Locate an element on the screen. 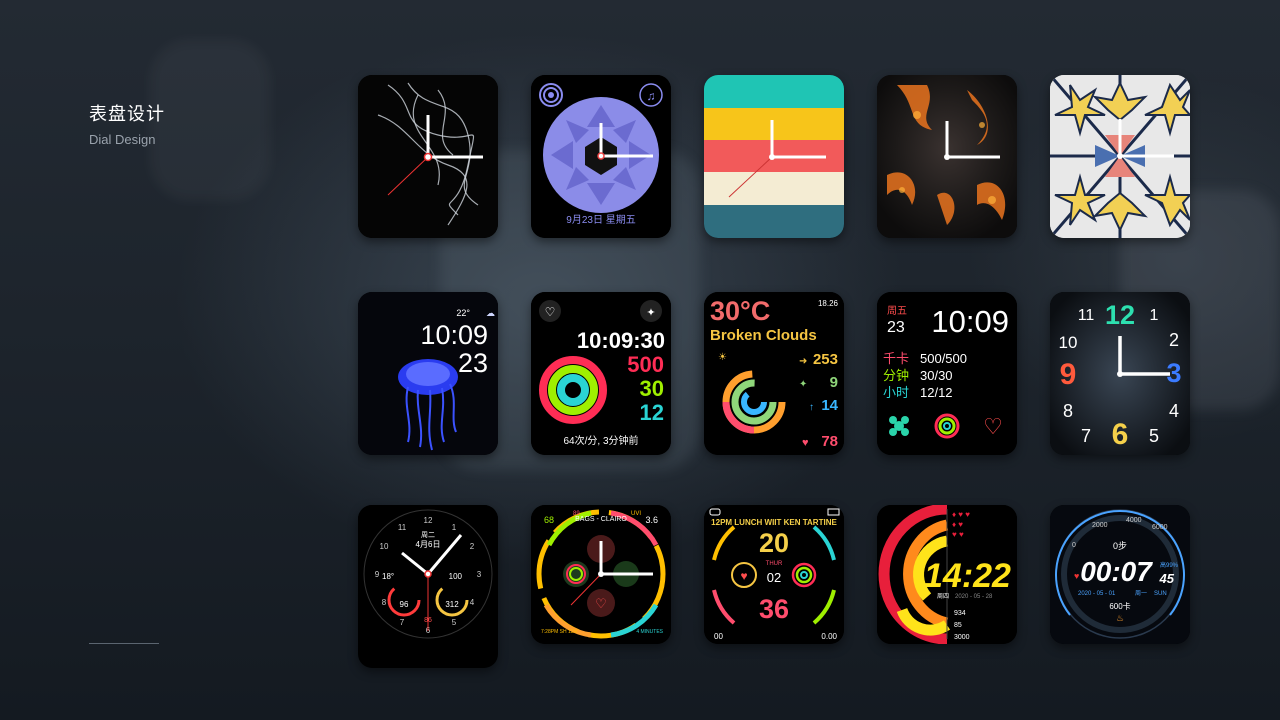  page-title: 表盘设计 is located at coordinates (127, 114).